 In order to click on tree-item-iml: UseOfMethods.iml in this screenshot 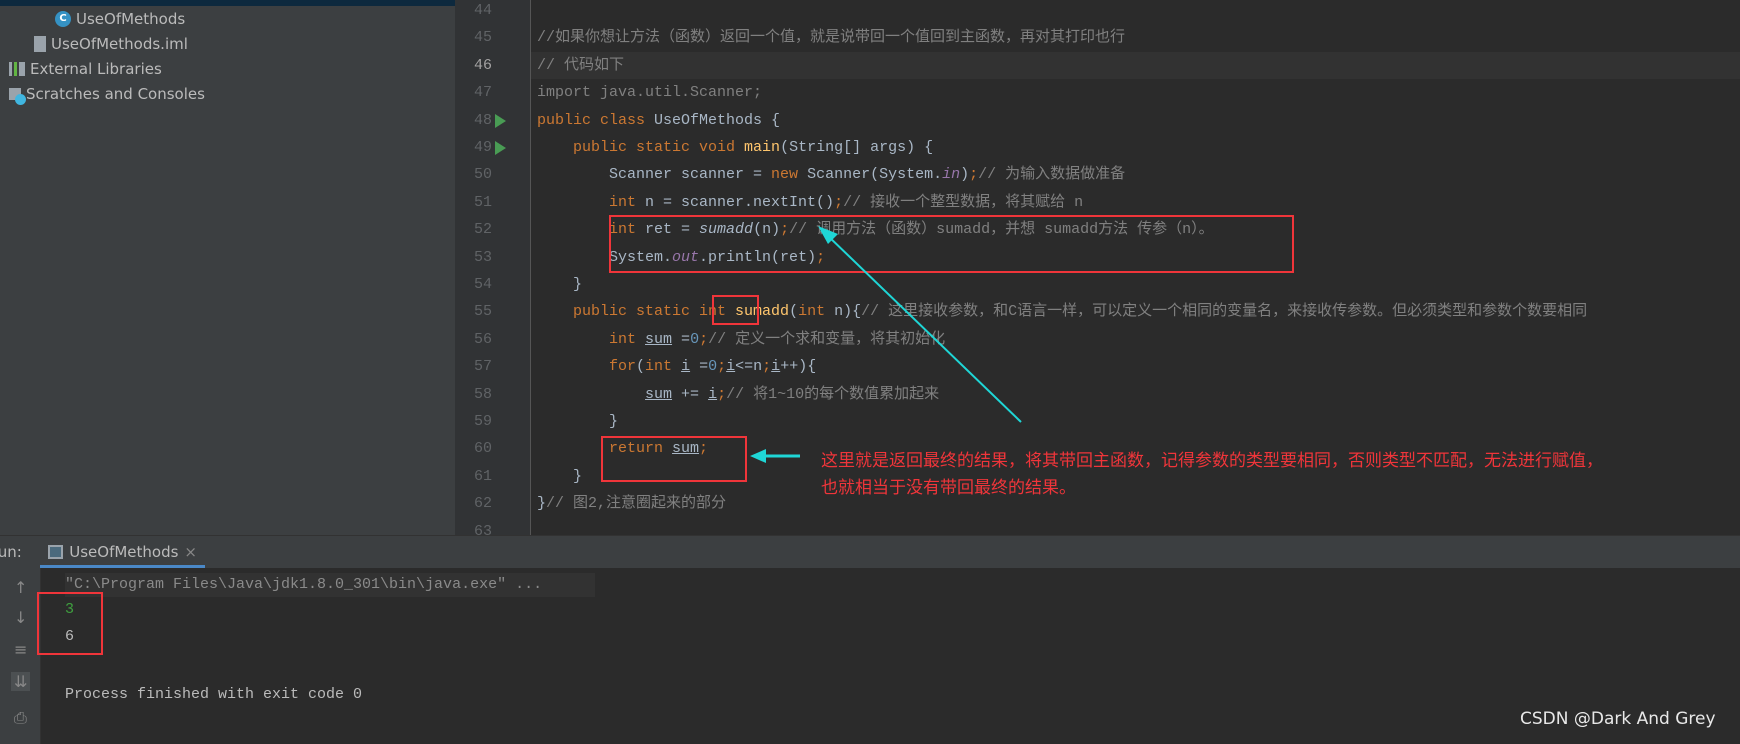, I will do `click(111, 44)`.